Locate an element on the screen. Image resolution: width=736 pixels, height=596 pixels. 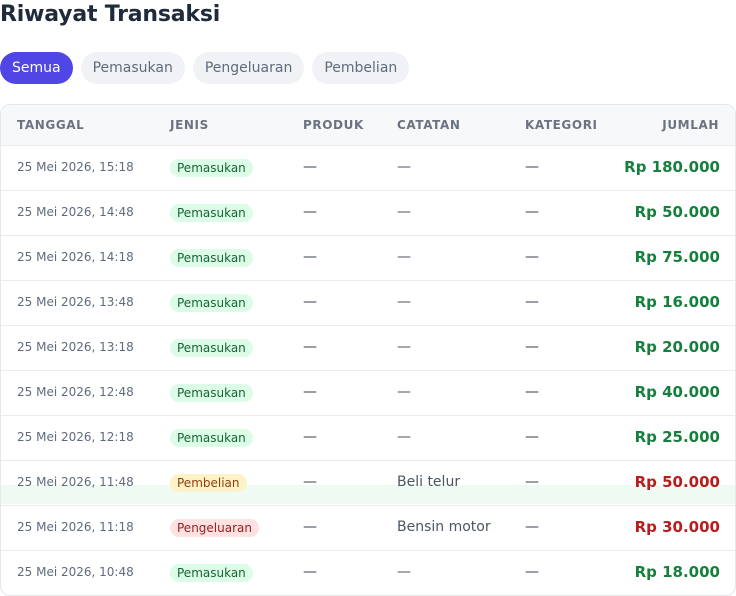
type-badge: Pembelian is located at coordinates (208, 483).